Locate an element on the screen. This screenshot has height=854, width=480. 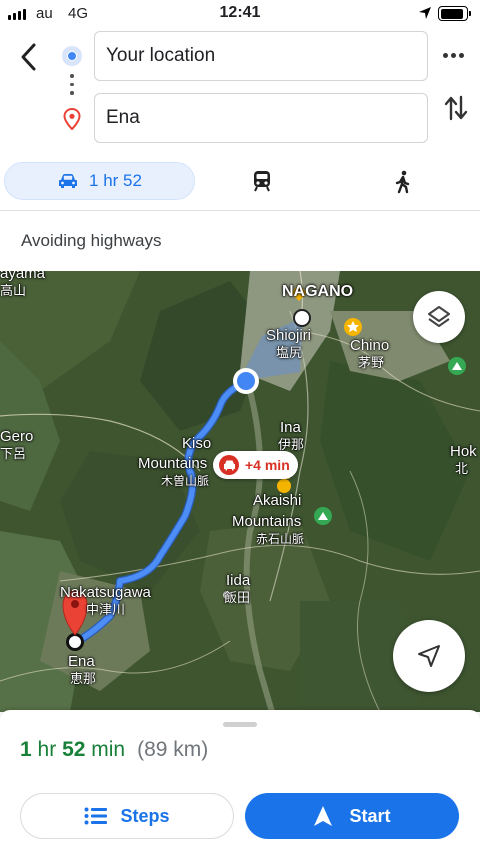
map-label-chino: Chino is located at coordinates (370, 345).